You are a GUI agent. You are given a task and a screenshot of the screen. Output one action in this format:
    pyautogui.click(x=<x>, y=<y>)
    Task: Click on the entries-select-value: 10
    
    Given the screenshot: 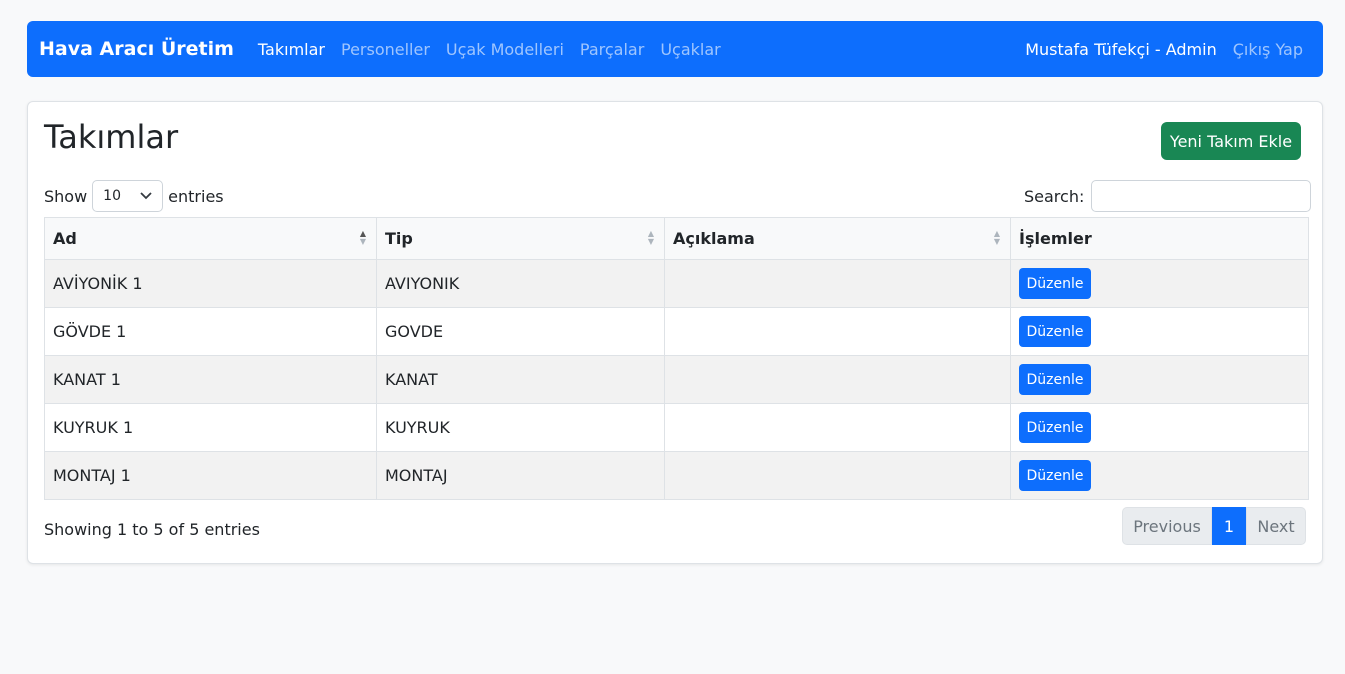 What is the action you would take?
    pyautogui.click(x=112, y=196)
    